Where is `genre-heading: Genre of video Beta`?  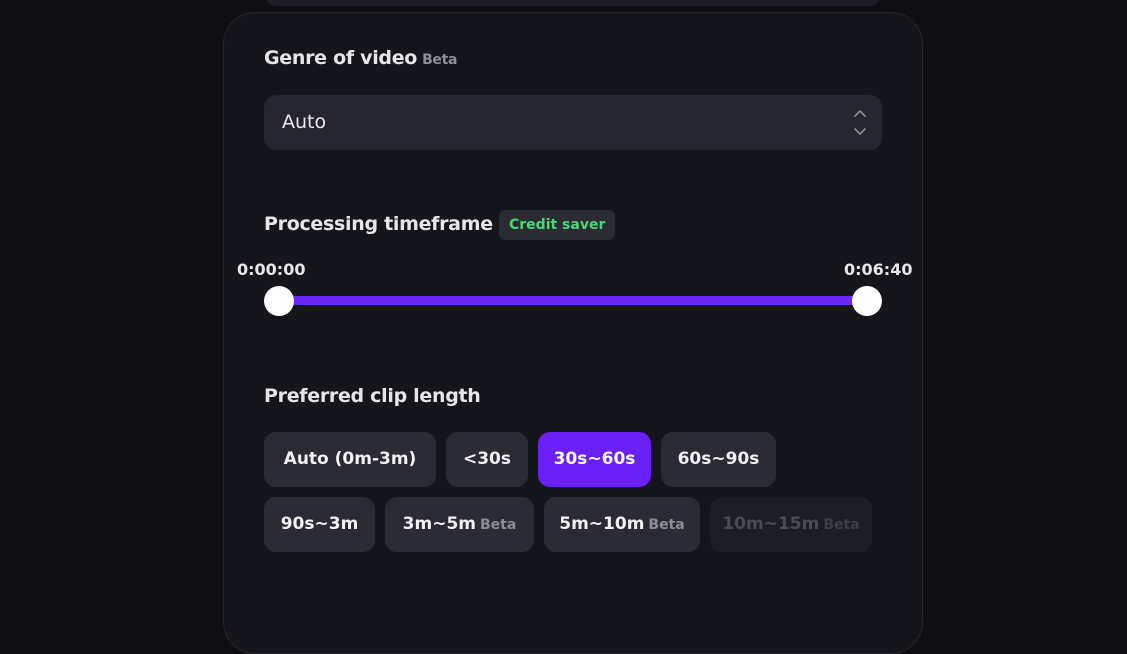 genre-heading: Genre of video Beta is located at coordinates (360, 58).